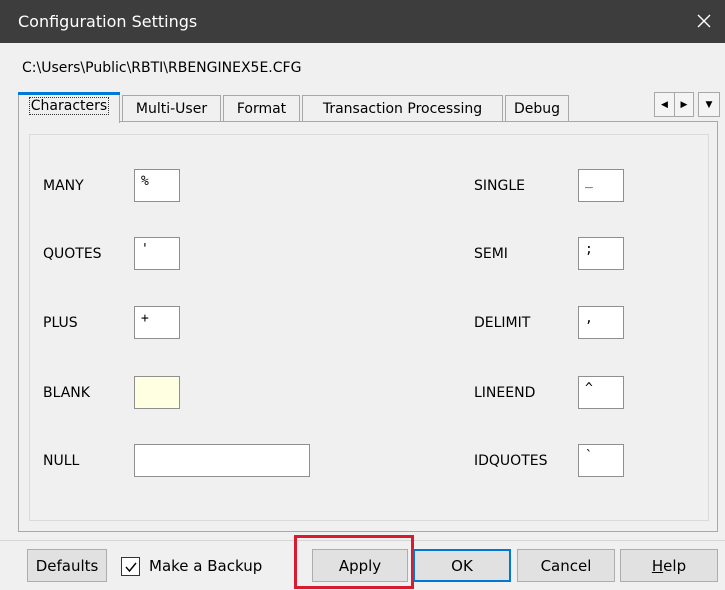  I want to click on checkmark-icon, so click(130, 567).